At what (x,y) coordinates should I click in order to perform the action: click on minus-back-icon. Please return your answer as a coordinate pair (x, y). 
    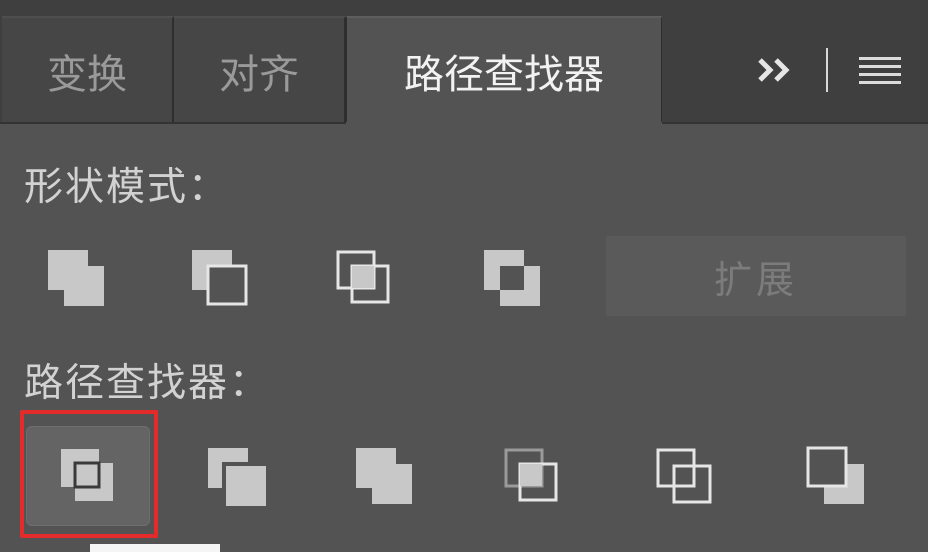
    Looking at the image, I should click on (839, 479).